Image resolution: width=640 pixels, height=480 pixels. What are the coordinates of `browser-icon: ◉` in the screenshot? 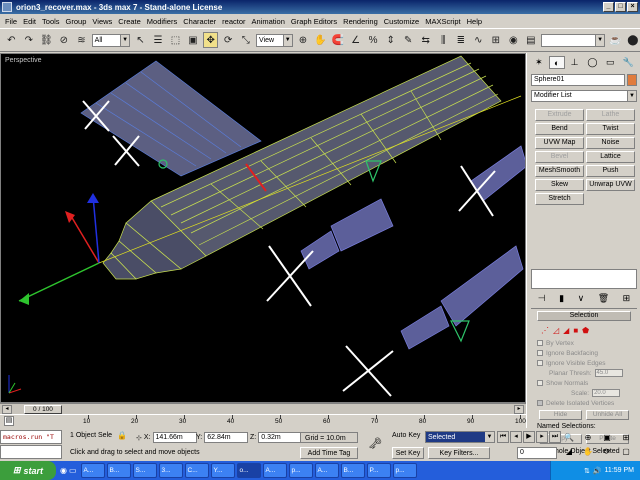 It's located at (63, 470).